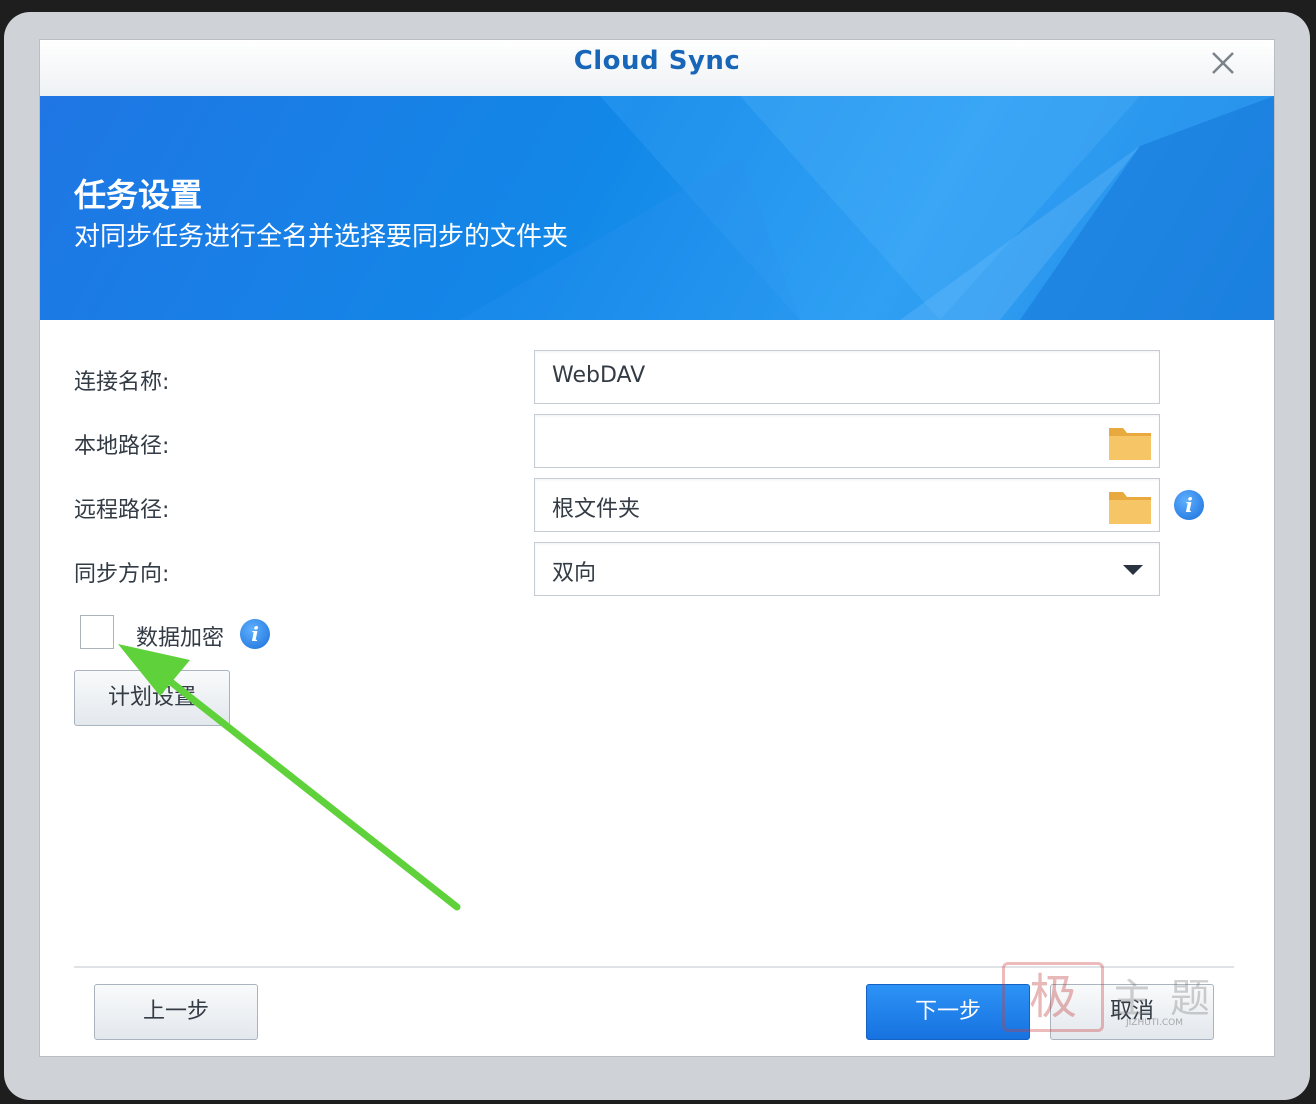  What do you see at coordinates (152, 698) in the screenshot?
I see `schedule-settings-button: 计划设置` at bounding box center [152, 698].